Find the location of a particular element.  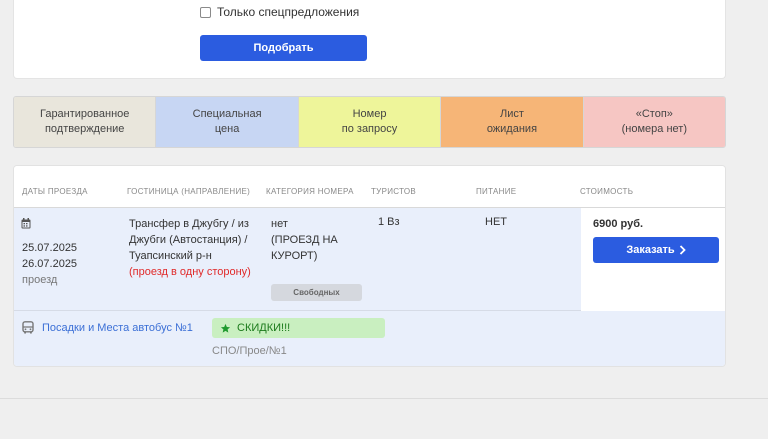

special-offers-filter: Только спецпредложения is located at coordinates (279, 12).